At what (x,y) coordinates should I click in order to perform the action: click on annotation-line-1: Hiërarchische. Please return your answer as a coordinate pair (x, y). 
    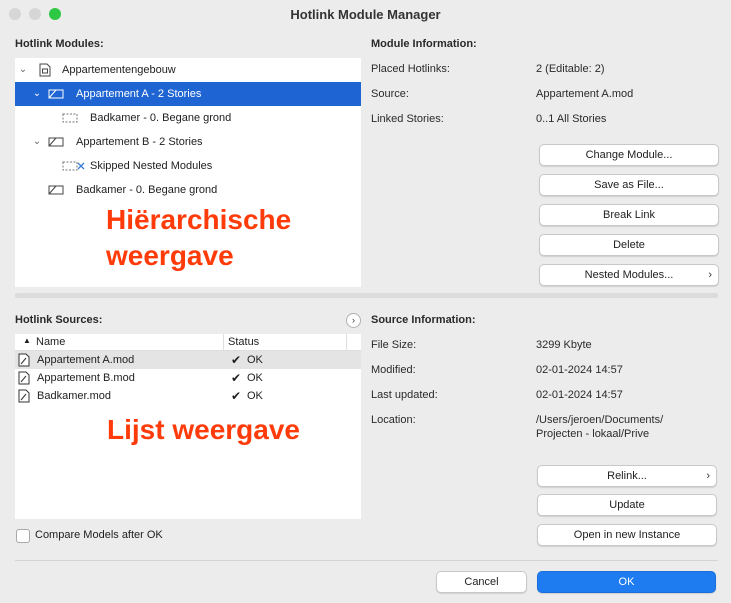
    Looking at the image, I should click on (199, 219).